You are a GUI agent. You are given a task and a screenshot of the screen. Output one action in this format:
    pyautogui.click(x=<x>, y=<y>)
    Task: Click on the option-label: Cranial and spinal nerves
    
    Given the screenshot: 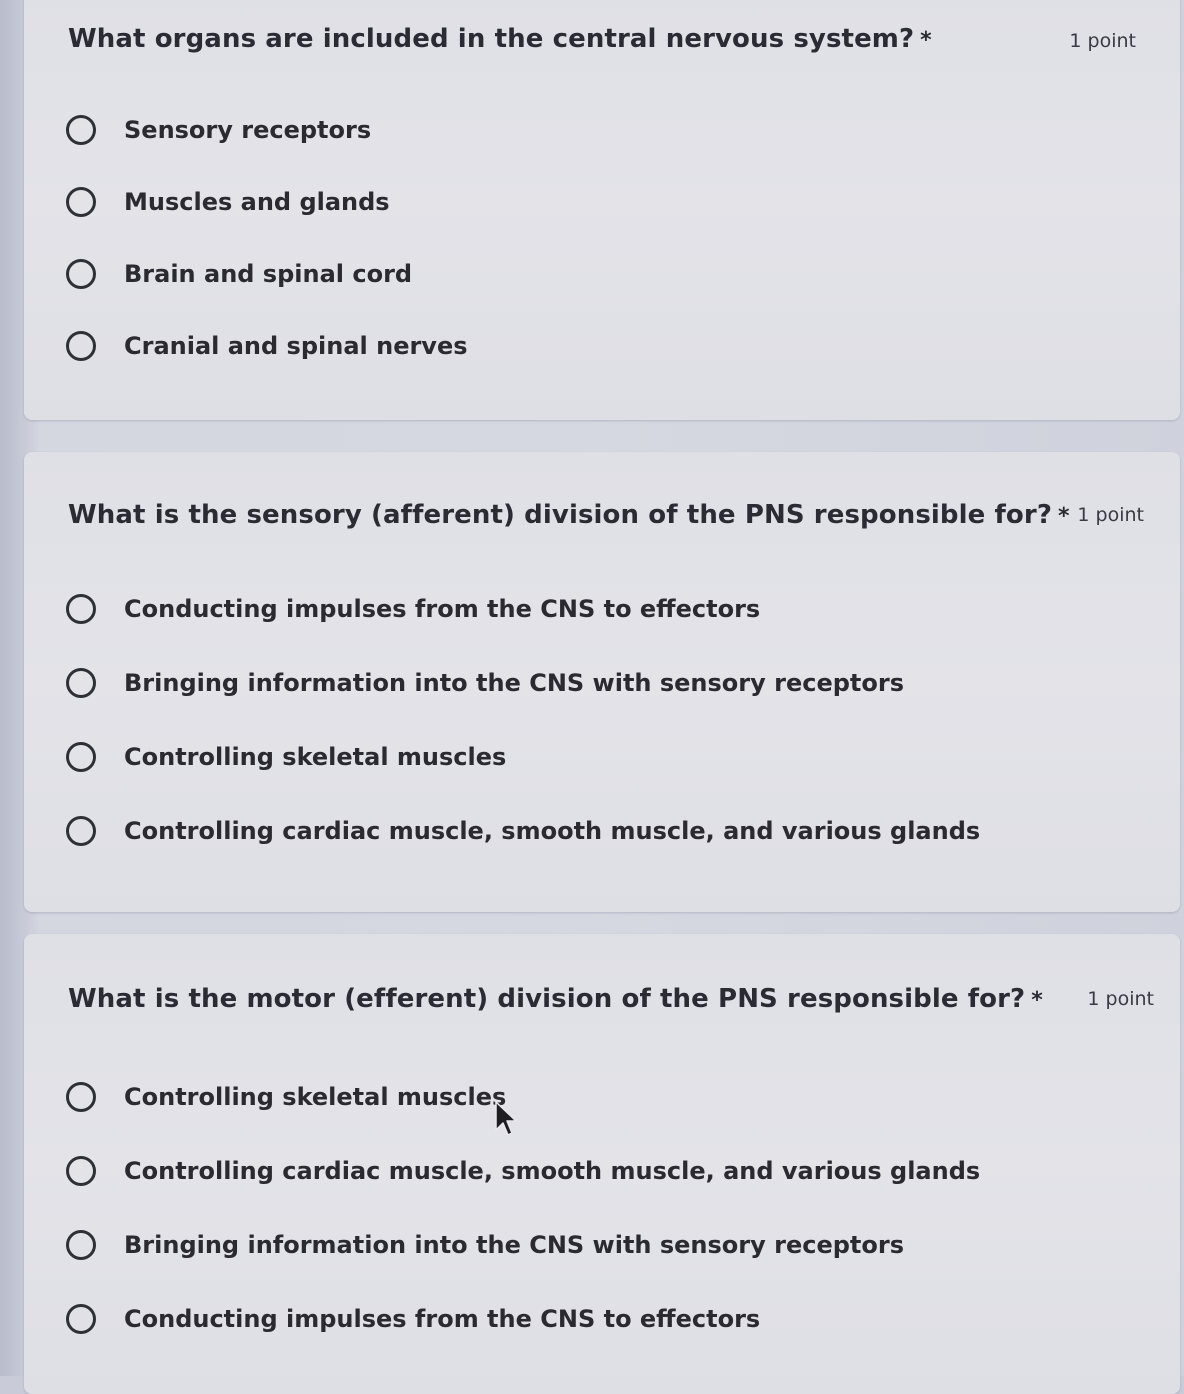 What is the action you would take?
    pyautogui.click(x=296, y=346)
    